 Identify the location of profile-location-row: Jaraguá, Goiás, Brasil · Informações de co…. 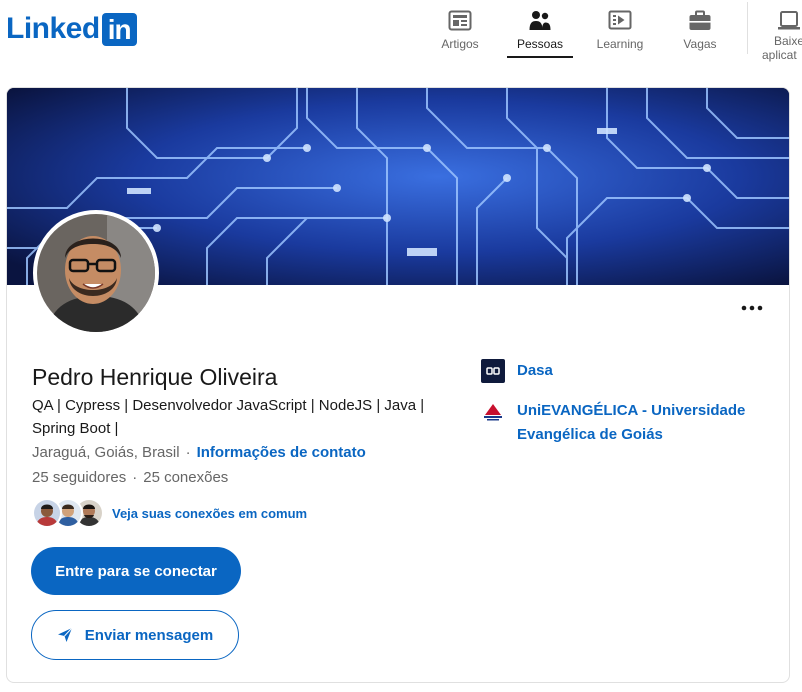
(199, 453).